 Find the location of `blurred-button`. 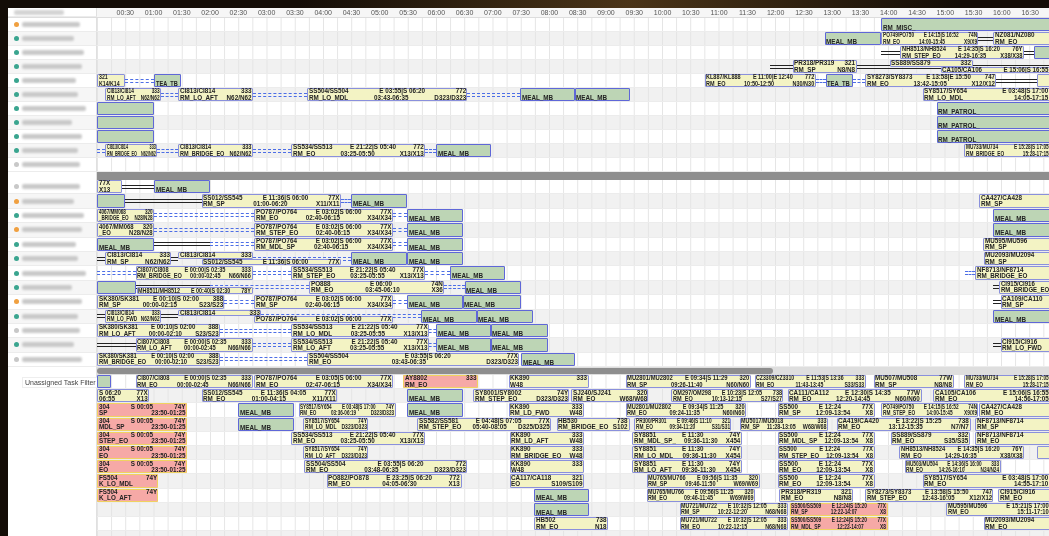

blurred-button is located at coordinates (39, 12).